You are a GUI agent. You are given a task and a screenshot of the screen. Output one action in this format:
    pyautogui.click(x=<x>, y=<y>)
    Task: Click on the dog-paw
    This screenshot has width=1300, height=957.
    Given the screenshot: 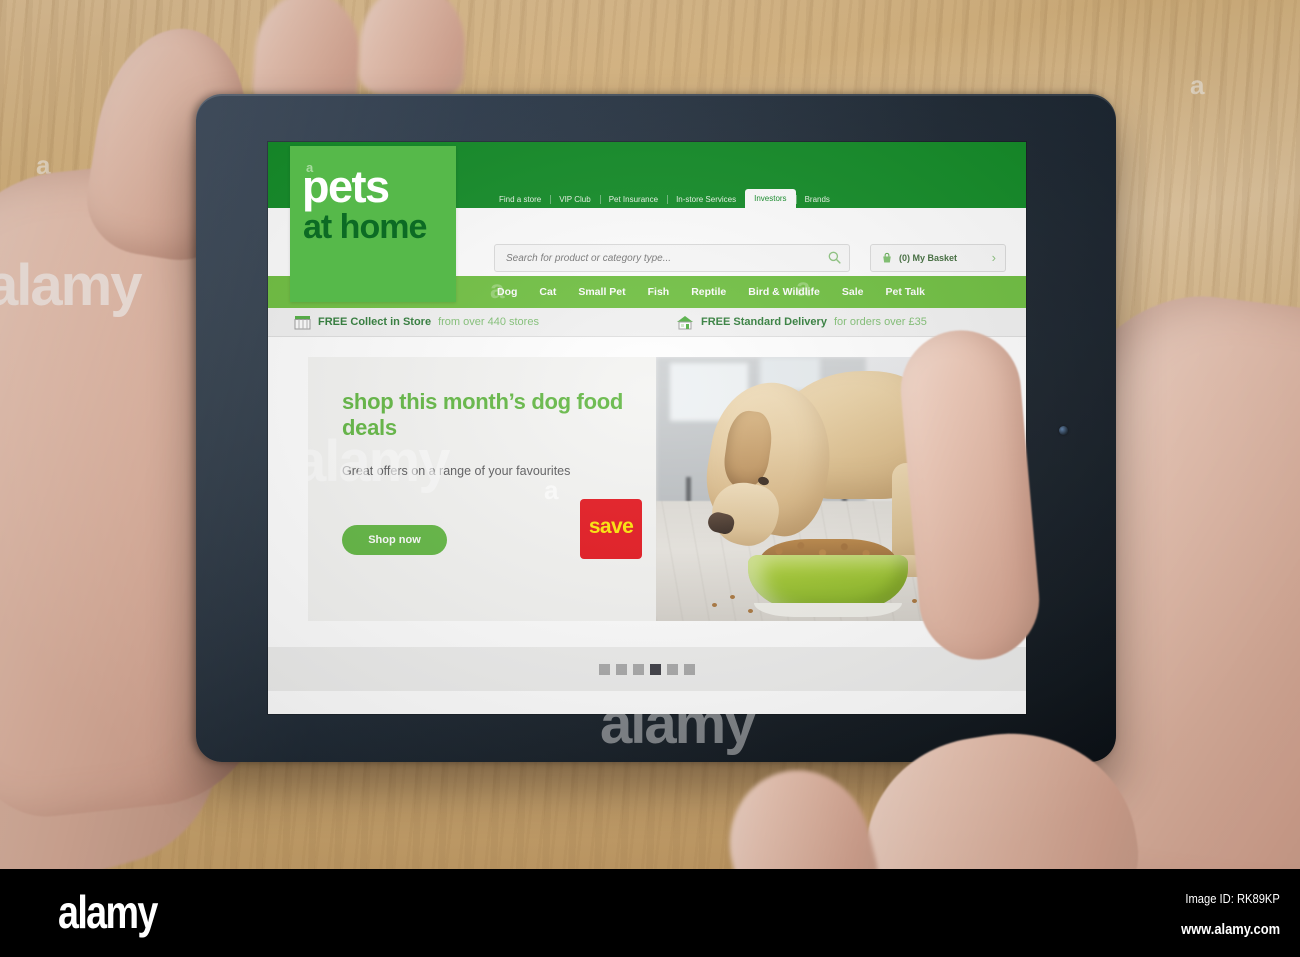 What is the action you would take?
    pyautogui.click(x=944, y=570)
    